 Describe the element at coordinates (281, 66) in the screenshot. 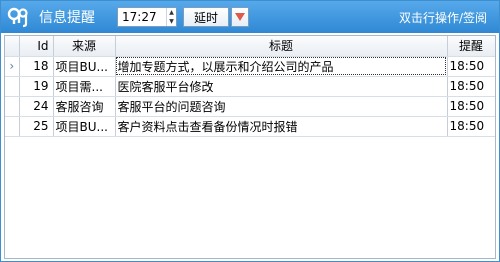

I see `cell-title: 增加专题方式，以展示和介绍公司的产品` at that location.